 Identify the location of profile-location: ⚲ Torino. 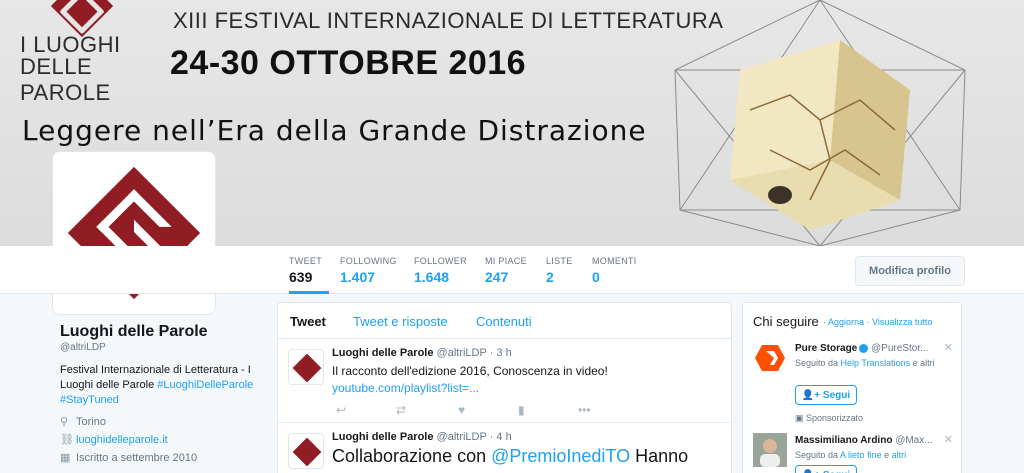
(83, 421).